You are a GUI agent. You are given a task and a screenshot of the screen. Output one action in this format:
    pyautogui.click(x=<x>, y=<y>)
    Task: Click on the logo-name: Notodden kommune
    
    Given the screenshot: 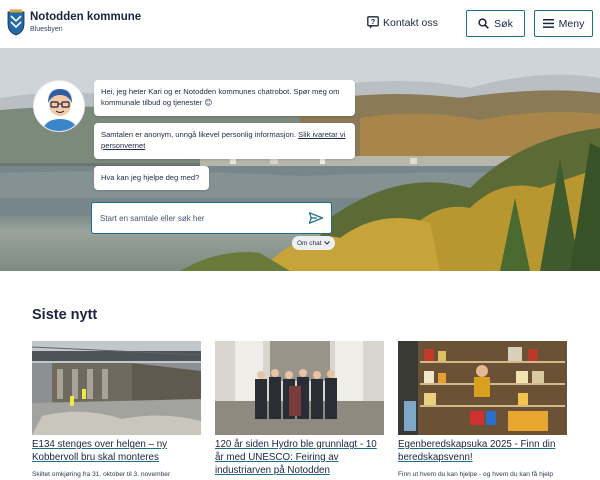 What is the action you would take?
    pyautogui.click(x=86, y=17)
    